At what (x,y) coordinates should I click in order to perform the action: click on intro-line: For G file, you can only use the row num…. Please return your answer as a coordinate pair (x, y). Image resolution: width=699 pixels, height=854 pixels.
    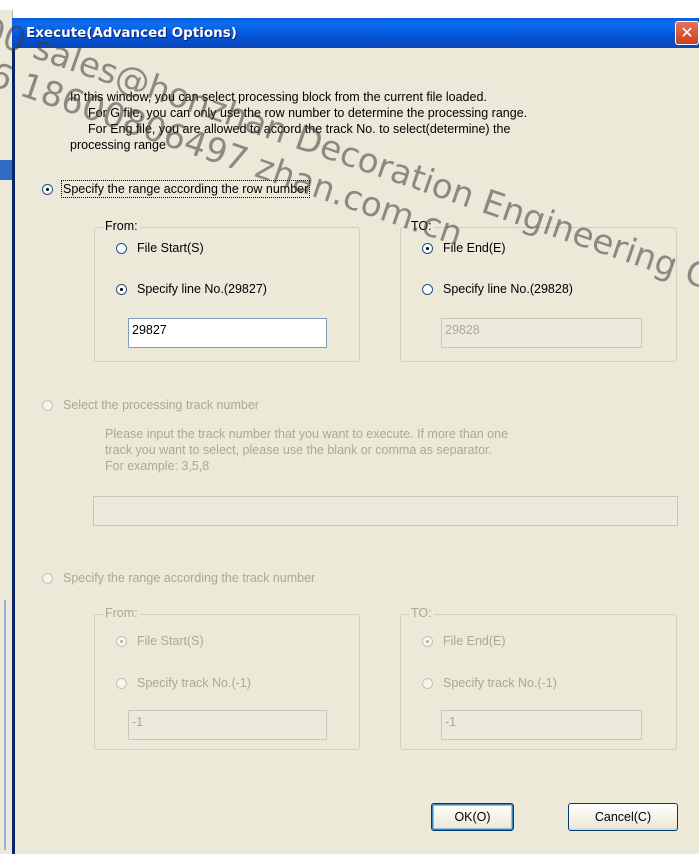
    Looking at the image, I should click on (308, 113).